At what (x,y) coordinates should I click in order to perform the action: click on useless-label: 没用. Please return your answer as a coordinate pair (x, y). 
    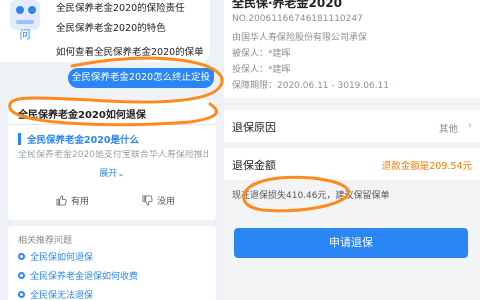
    Looking at the image, I should click on (166, 202).